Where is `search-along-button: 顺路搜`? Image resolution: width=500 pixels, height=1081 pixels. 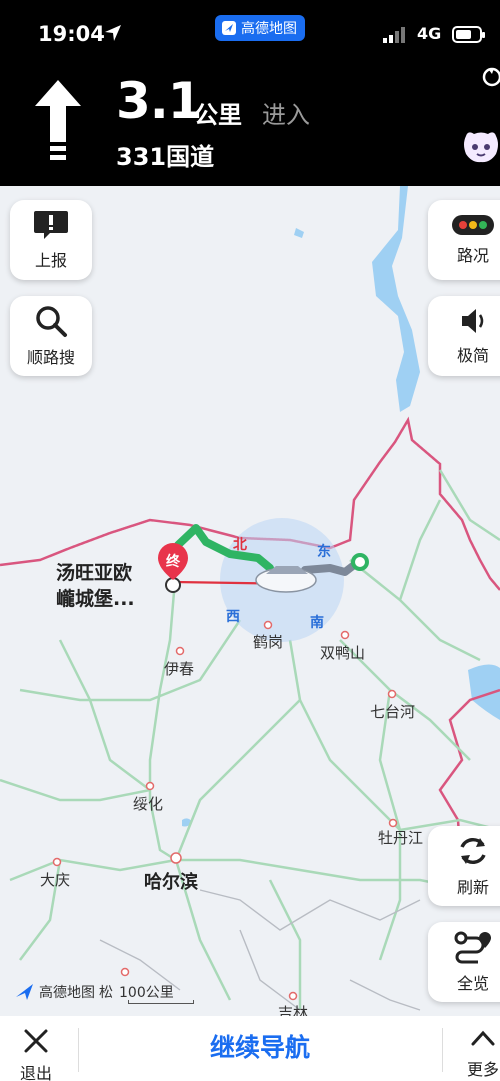
search-along-button: 顺路搜 is located at coordinates (51, 336).